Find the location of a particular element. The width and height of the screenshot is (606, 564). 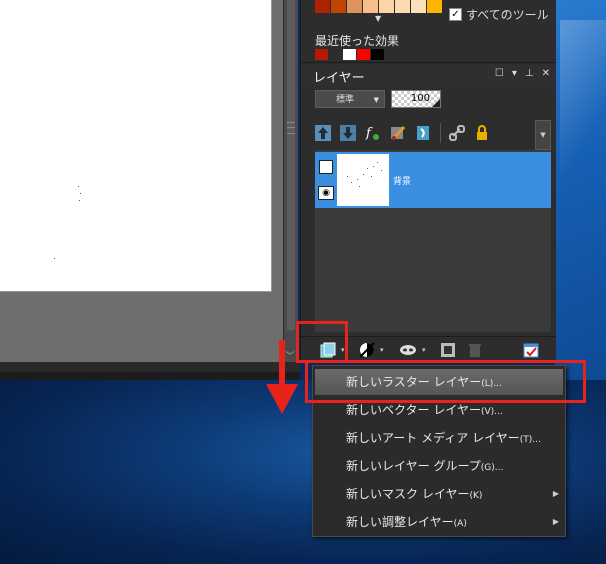

svg-text: f is located at coordinates (369, 133).